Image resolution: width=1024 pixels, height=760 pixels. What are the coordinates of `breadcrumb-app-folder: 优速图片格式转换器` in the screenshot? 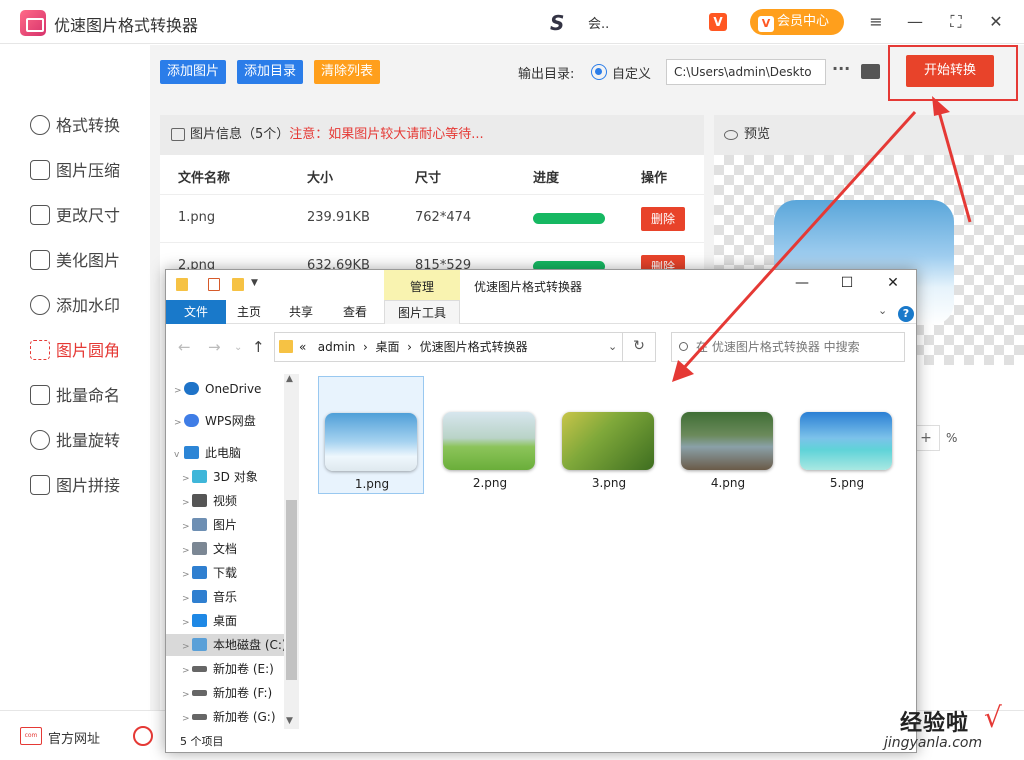 It's located at (474, 347).